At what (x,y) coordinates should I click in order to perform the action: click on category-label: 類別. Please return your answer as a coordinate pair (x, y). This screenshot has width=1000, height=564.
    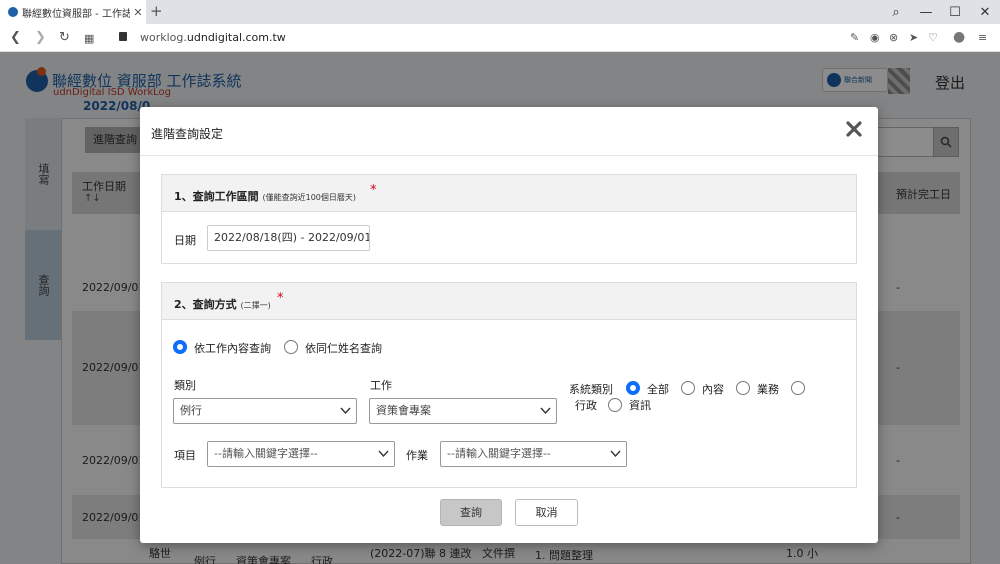
    Looking at the image, I should click on (185, 385).